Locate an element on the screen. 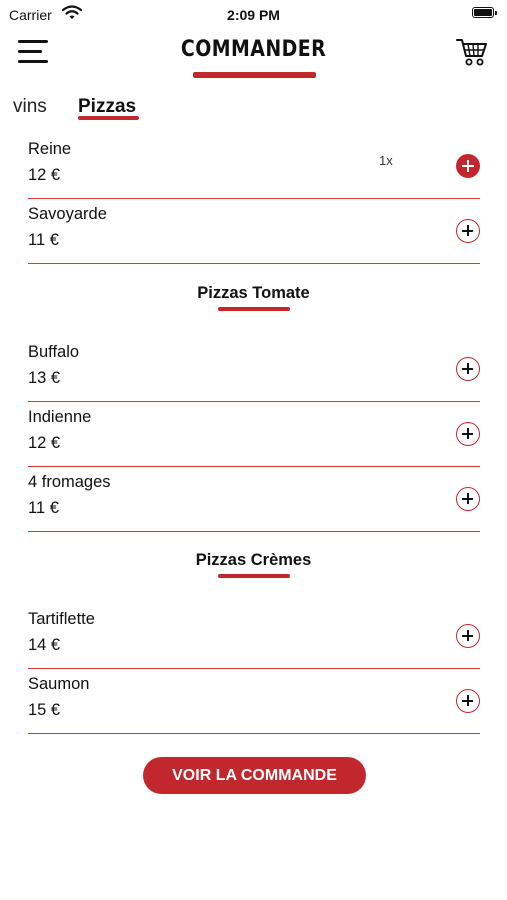 The image size is (507, 900). list-item: Savoyarde 11 € is located at coordinates (254, 231).